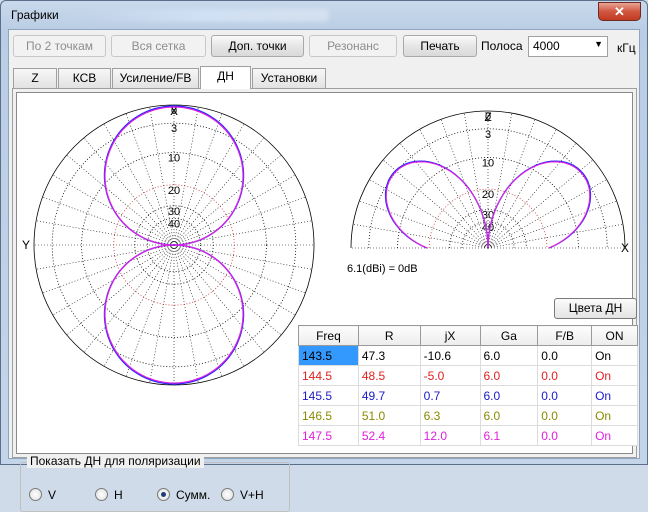 This screenshot has width=648, height=512. I want to click on close-button: ✕, so click(619, 11).